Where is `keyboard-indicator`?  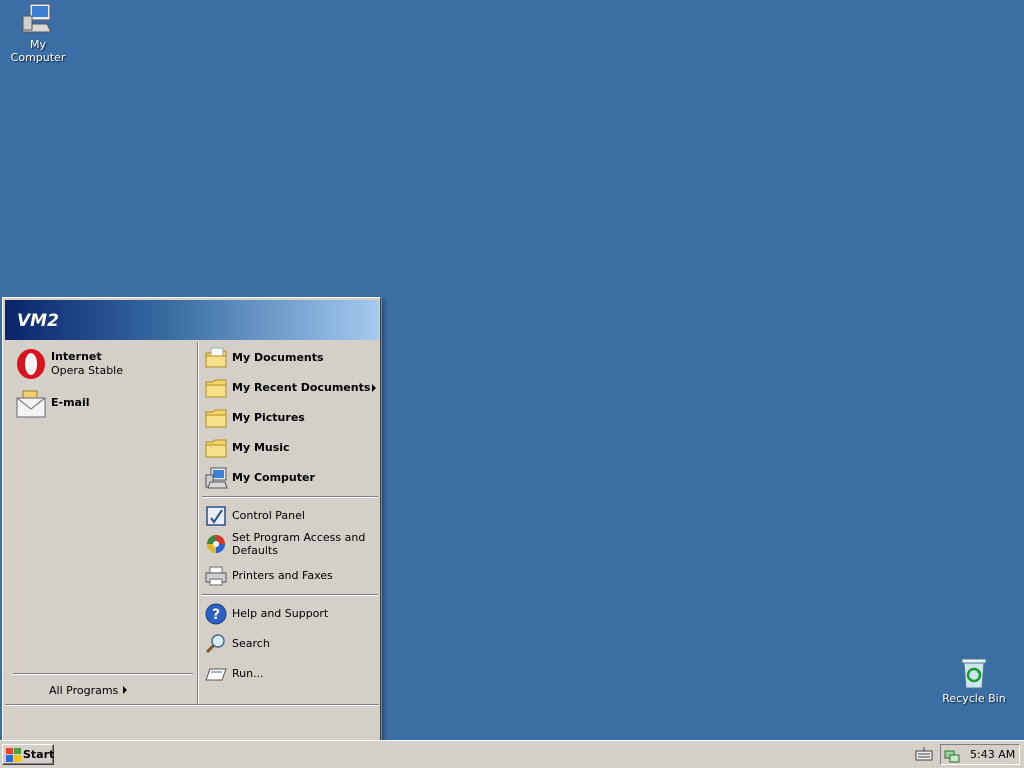 keyboard-indicator is located at coordinates (925, 755).